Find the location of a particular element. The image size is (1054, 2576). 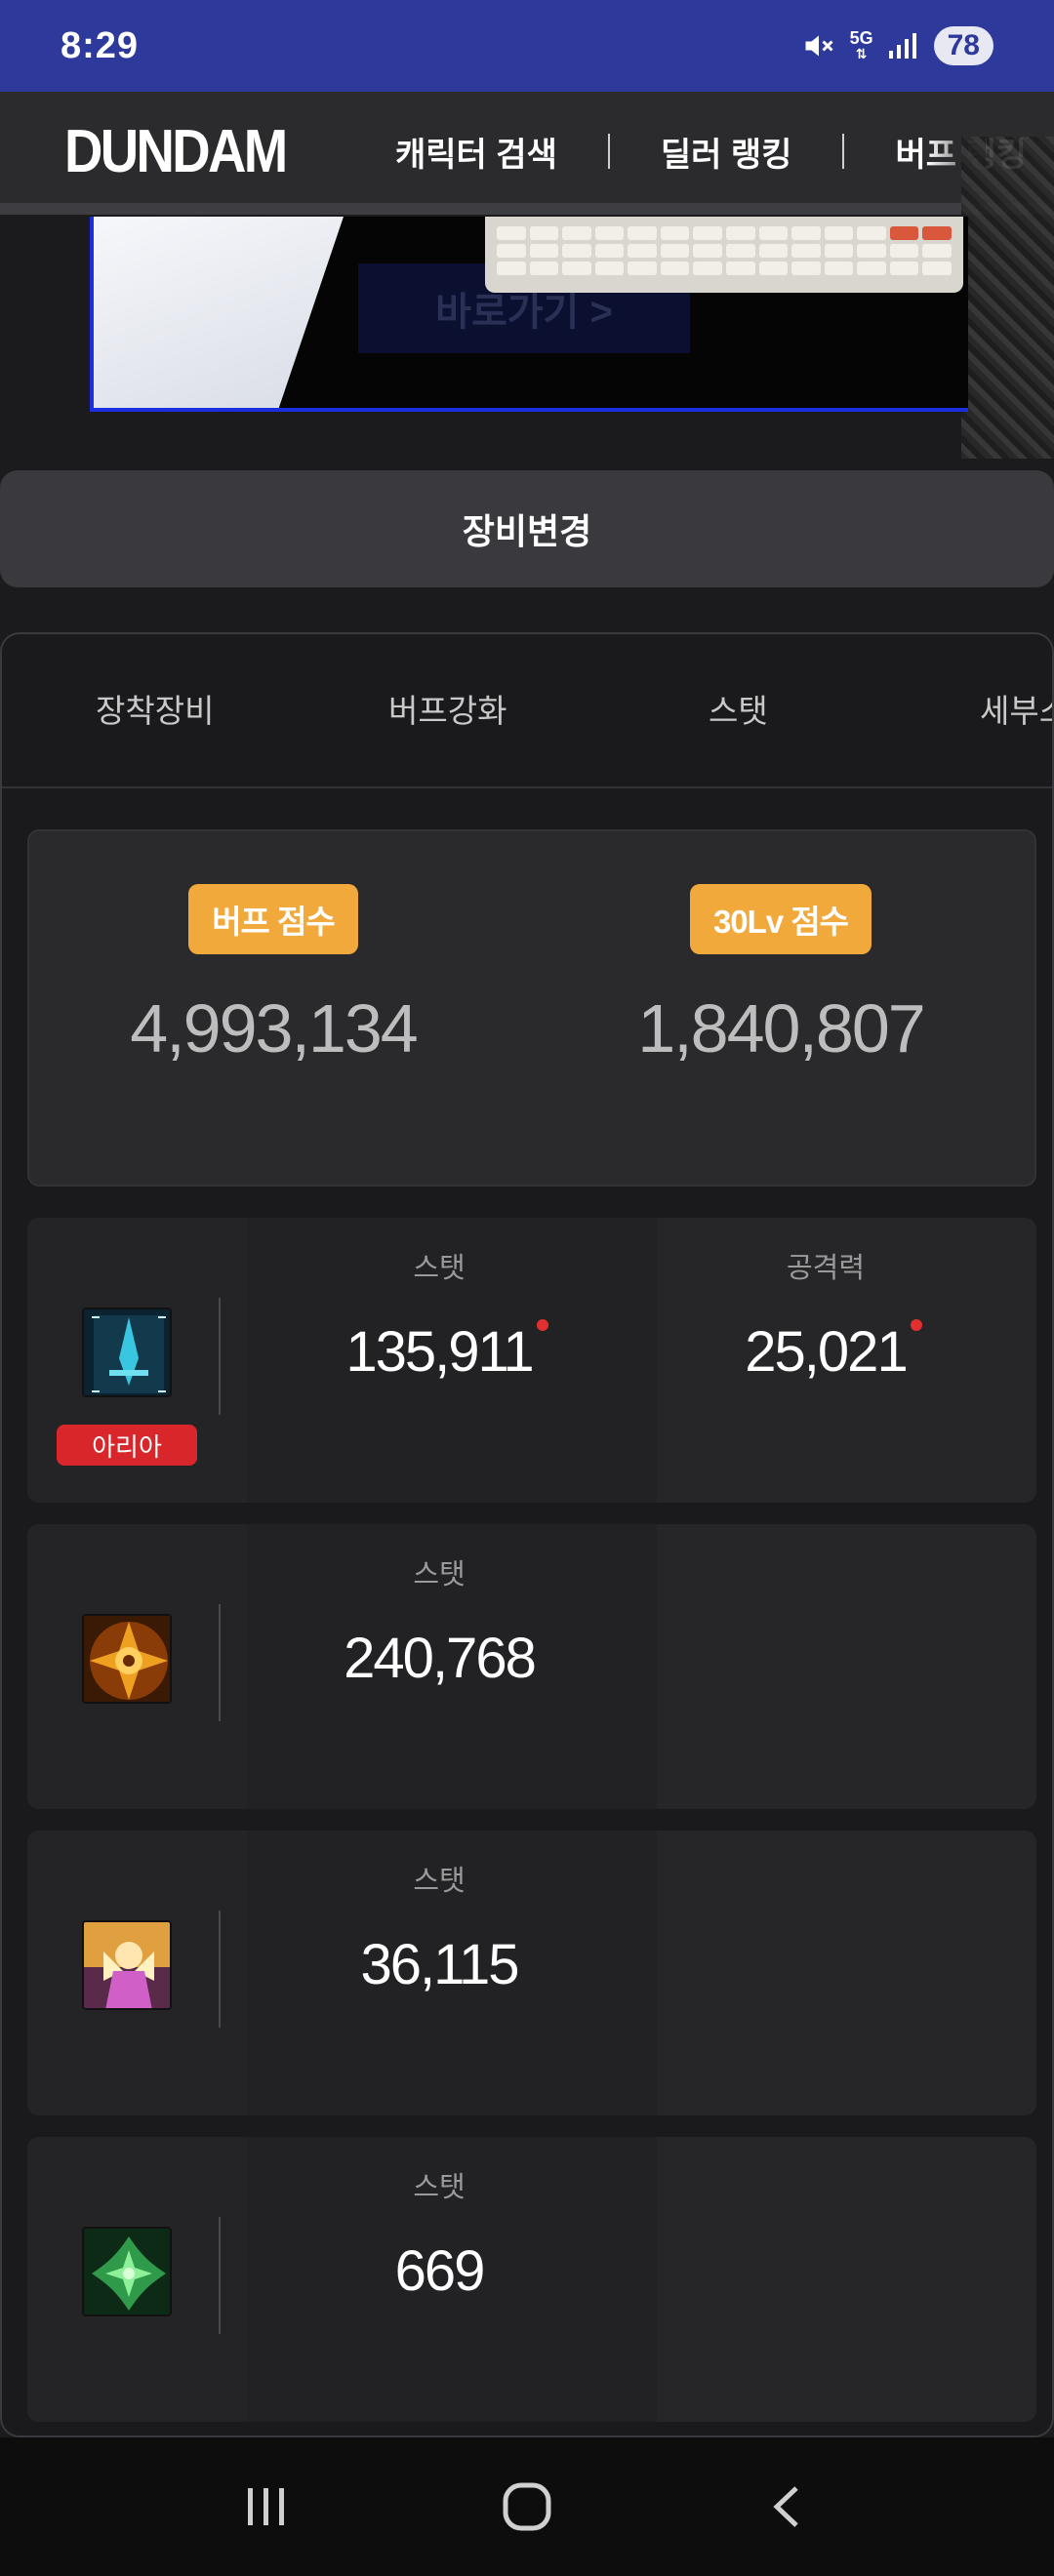

stat-column: 스탯 669 is located at coordinates (439, 2234).